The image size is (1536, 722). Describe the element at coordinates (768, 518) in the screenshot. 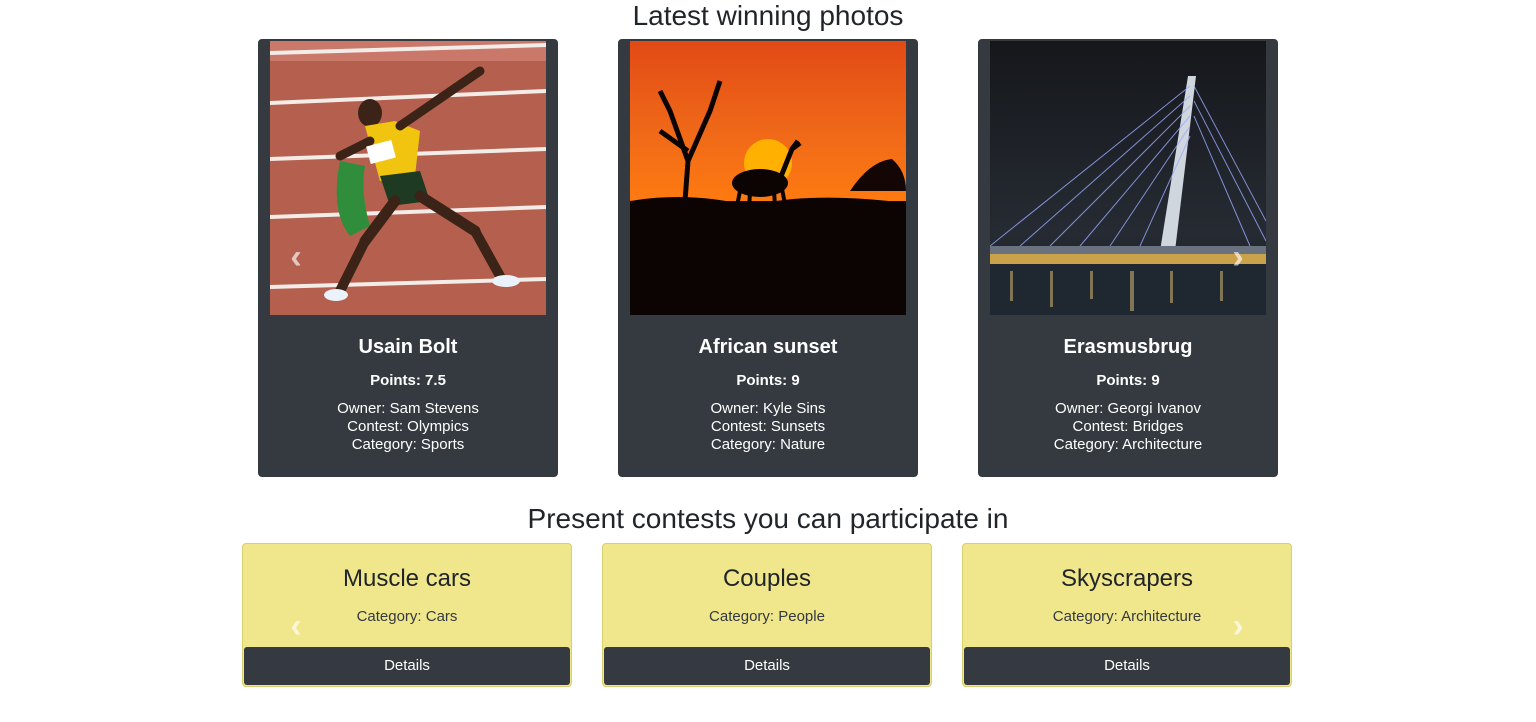

I see `present-contests-heading: Present contests you can participate in` at that location.